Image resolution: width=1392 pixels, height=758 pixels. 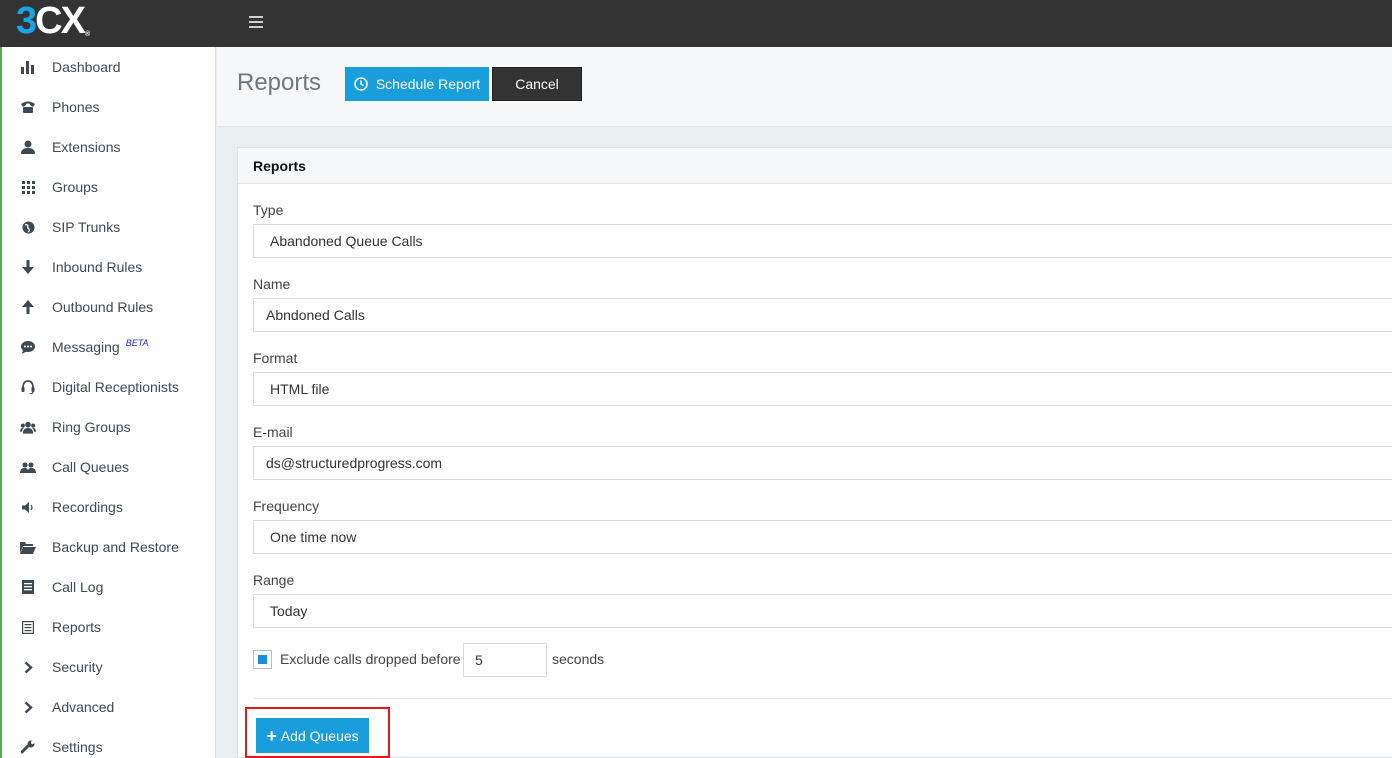 I want to click on sidebar-item-call-log: Call Log, so click(x=109, y=587).